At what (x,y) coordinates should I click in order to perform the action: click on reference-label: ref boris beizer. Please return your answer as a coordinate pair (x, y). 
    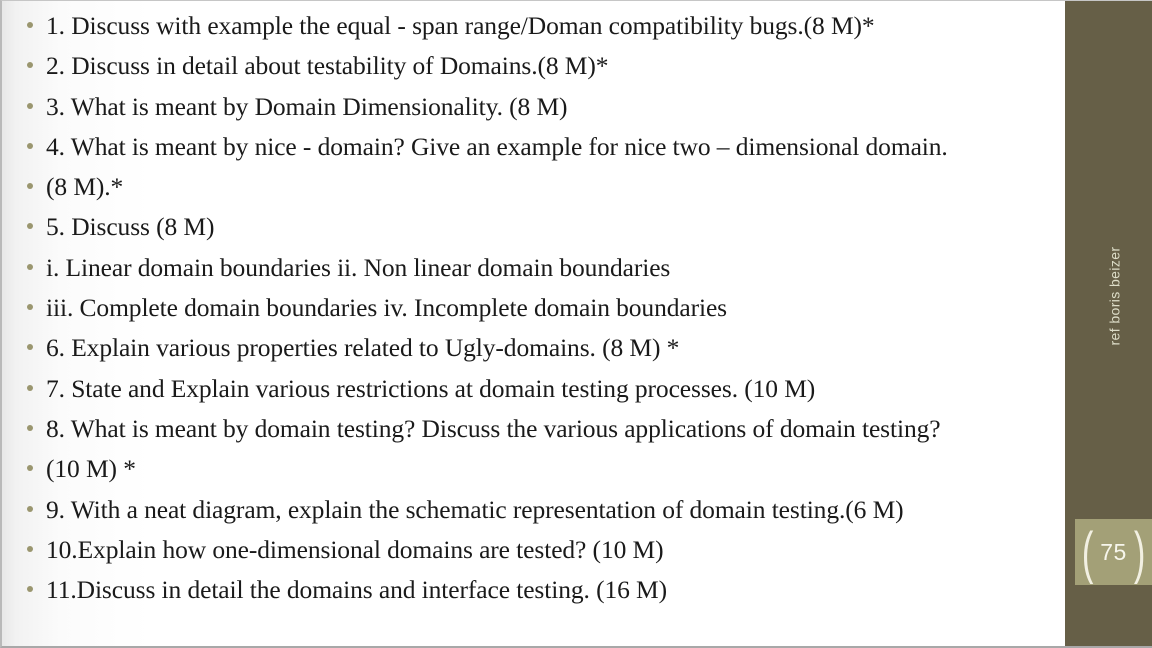
    Looking at the image, I should click on (1108, 296).